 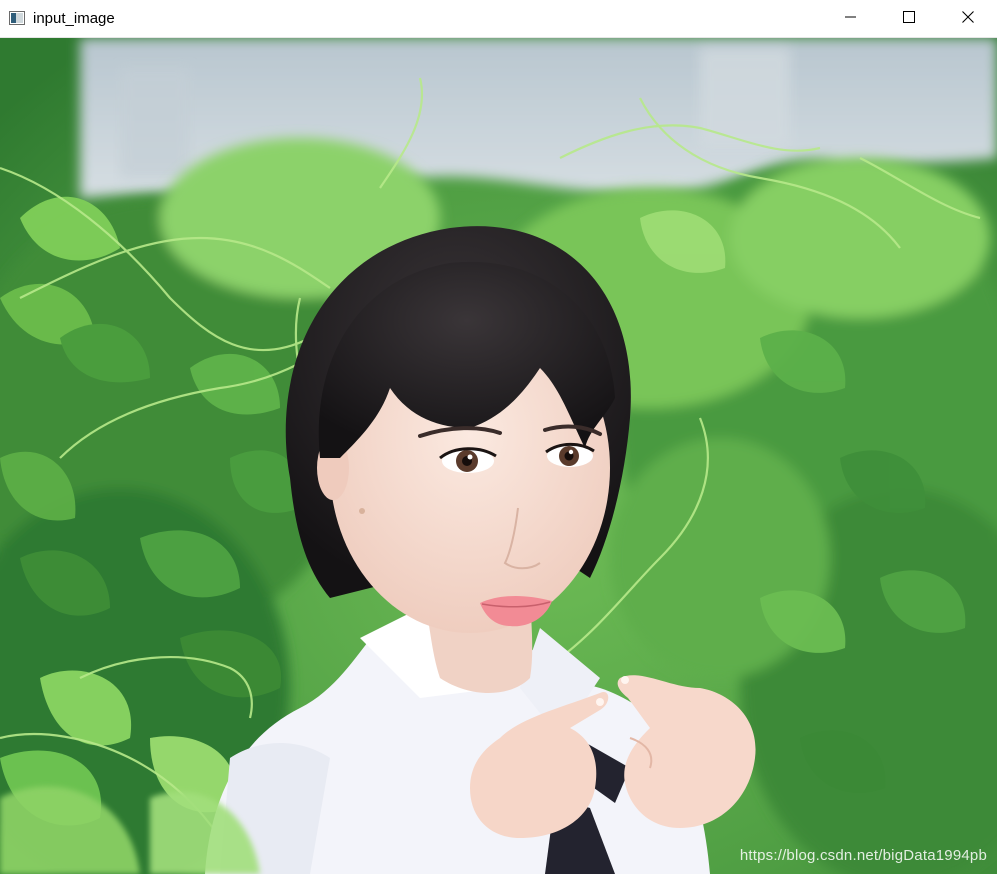 I want to click on watermark-text: https://blog.csdn.net/bigData1994pb, so click(x=863, y=855).